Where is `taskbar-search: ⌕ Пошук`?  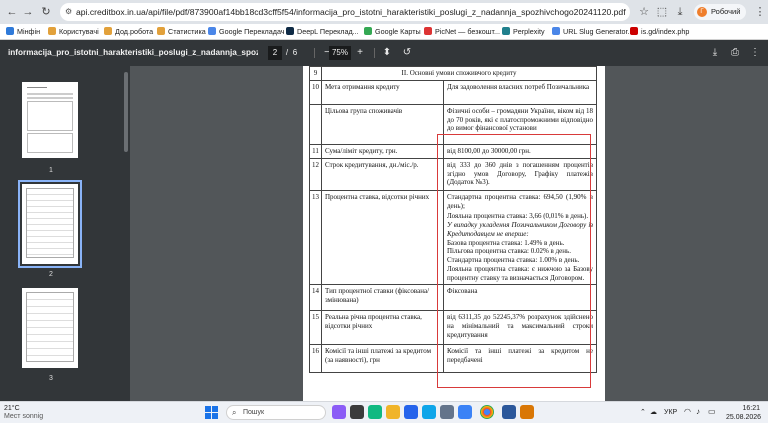
taskbar-search: ⌕ Пошук is located at coordinates (276, 412).